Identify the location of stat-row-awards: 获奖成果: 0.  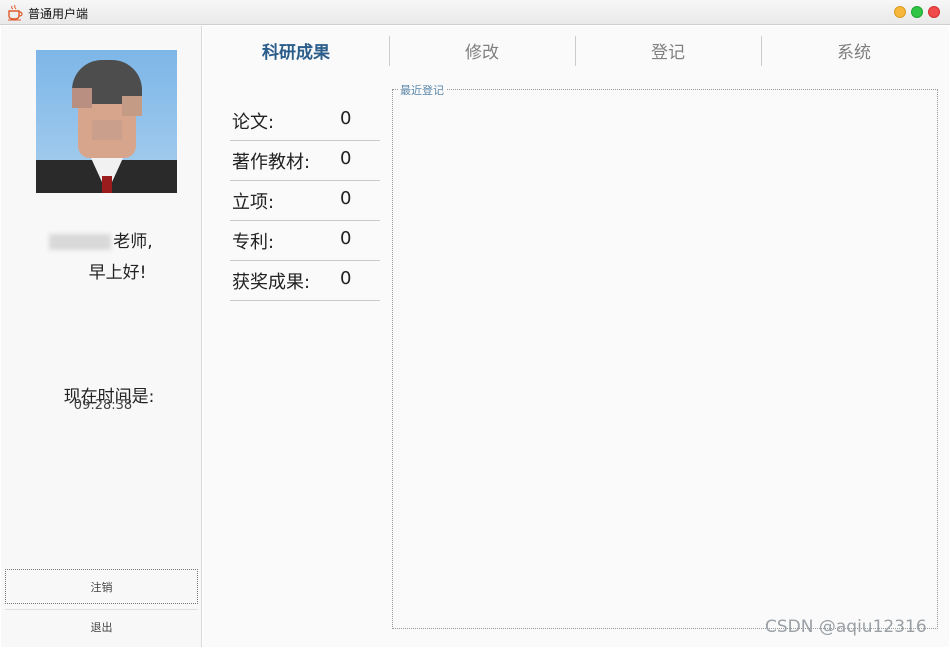
(305, 281).